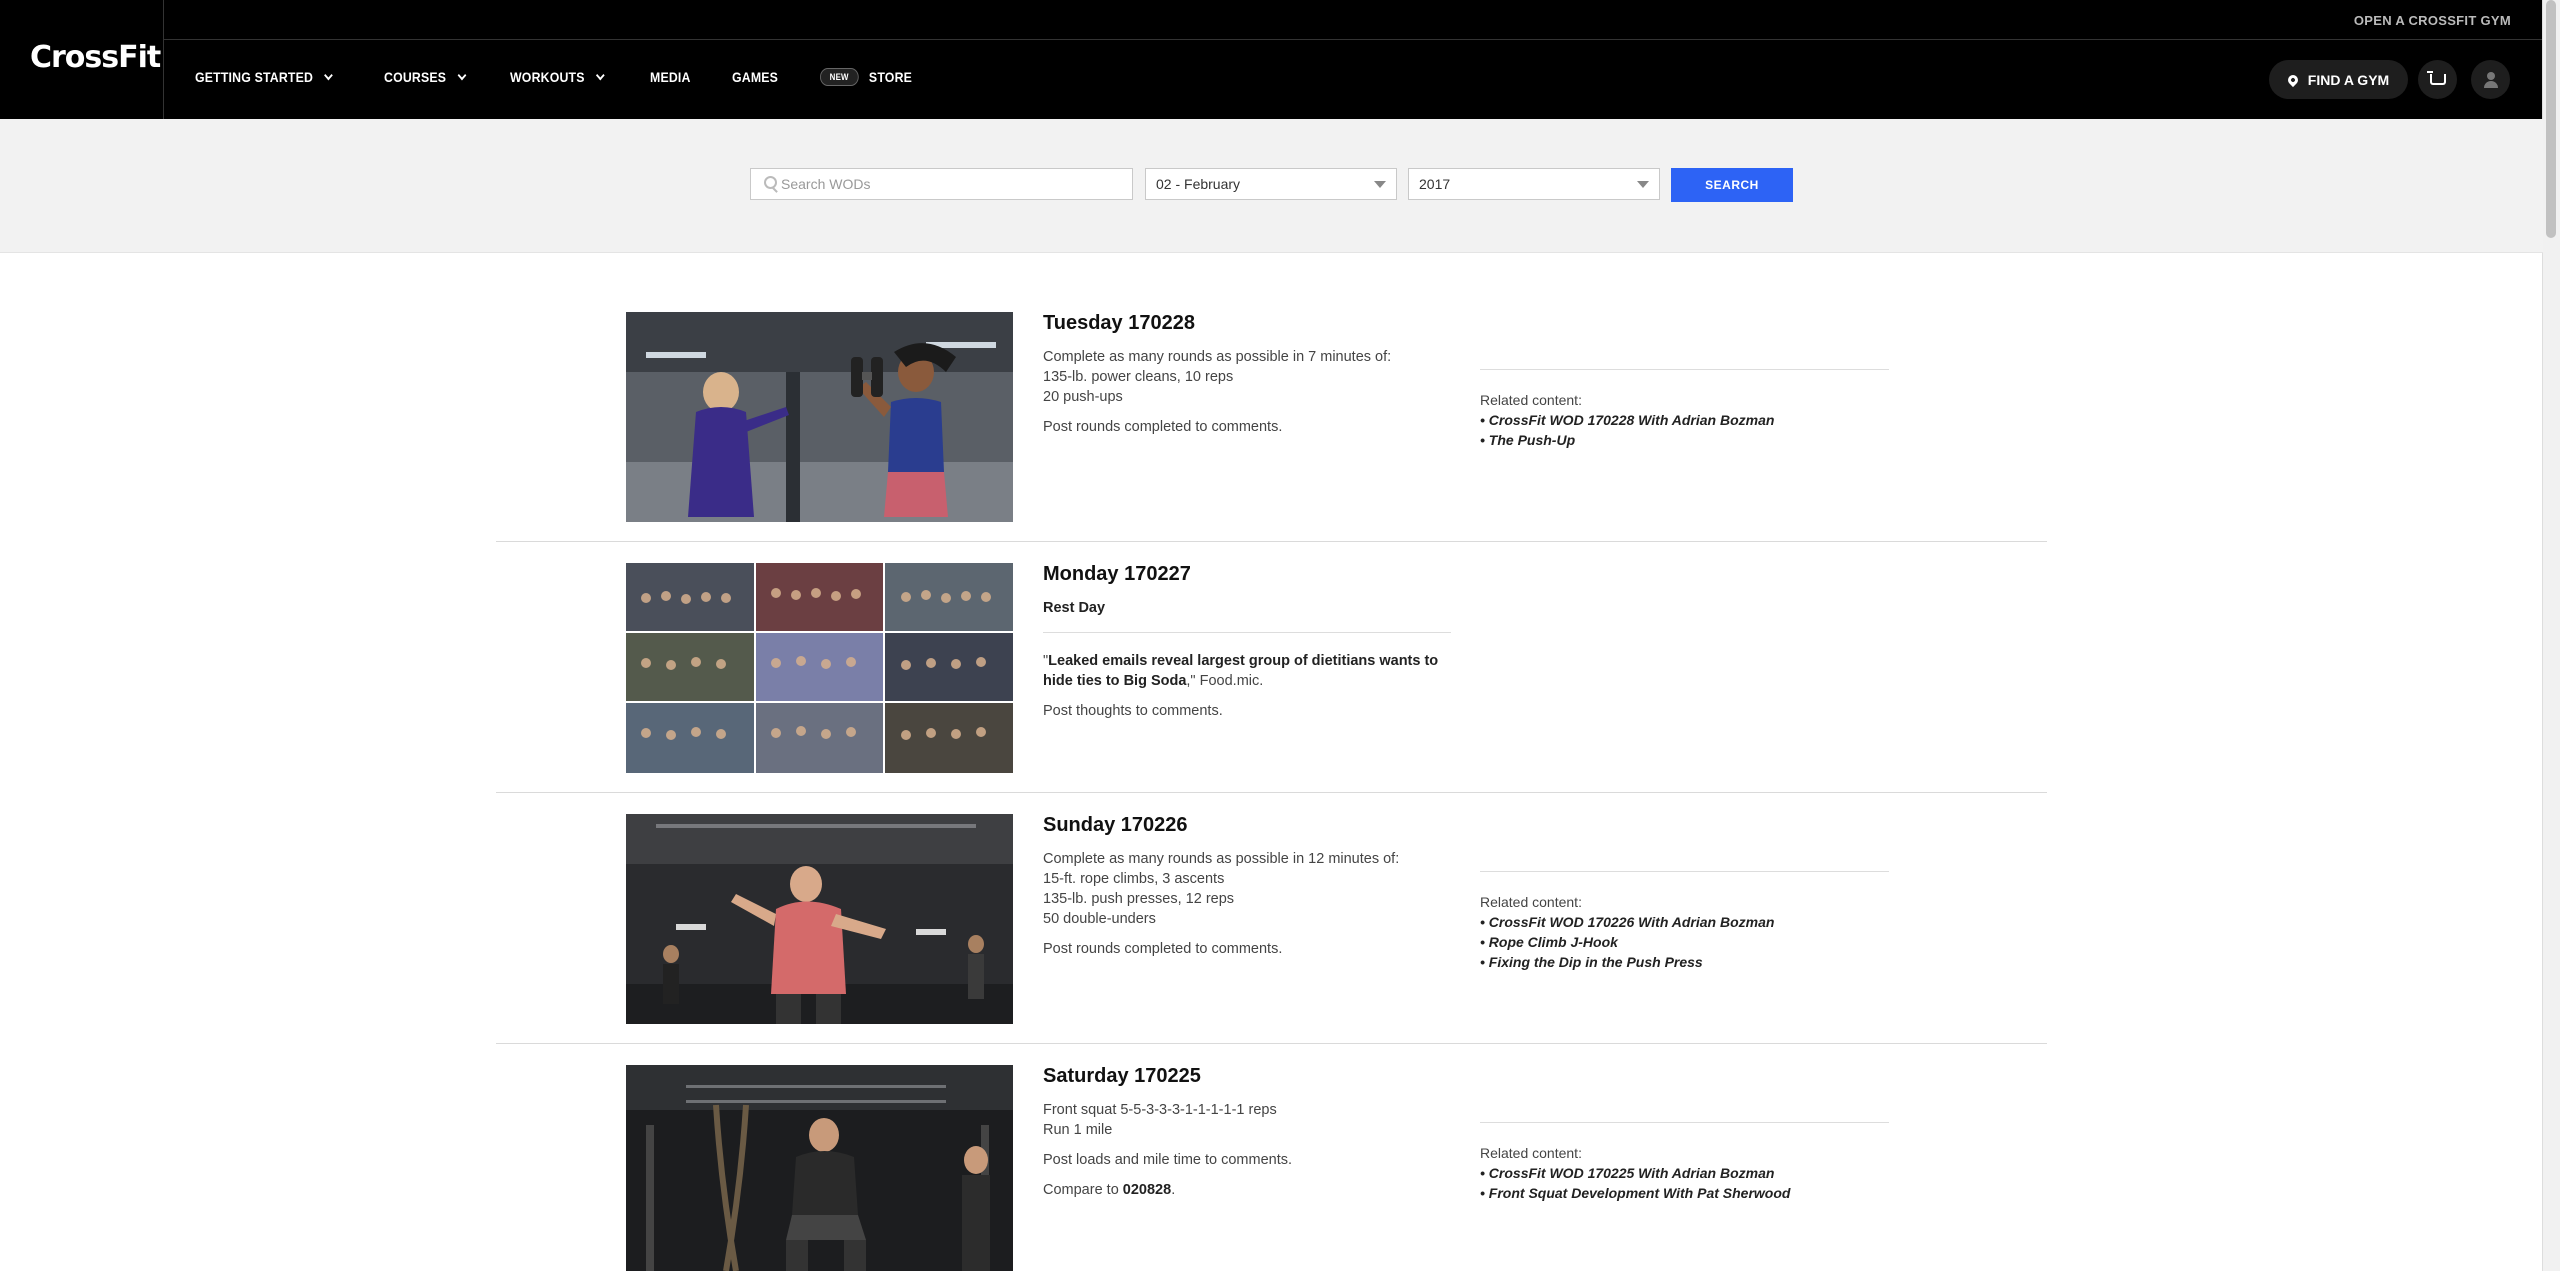 This screenshot has height=1271, width=2560. I want to click on quote-source: ," Food.mic., so click(1225, 681).